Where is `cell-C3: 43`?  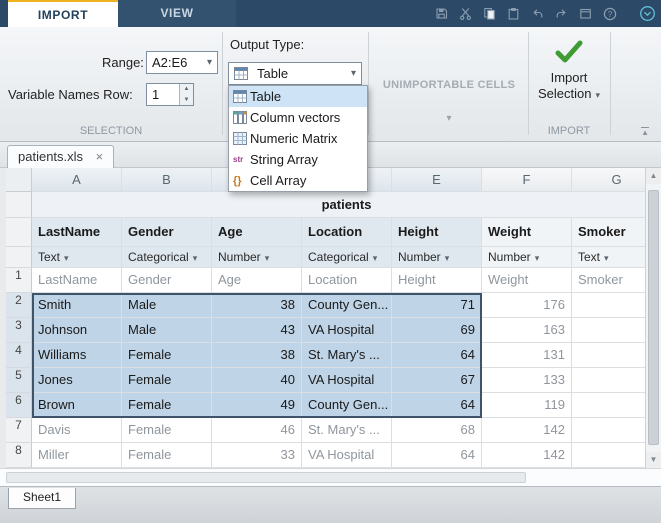
cell-C3: 43 is located at coordinates (257, 330).